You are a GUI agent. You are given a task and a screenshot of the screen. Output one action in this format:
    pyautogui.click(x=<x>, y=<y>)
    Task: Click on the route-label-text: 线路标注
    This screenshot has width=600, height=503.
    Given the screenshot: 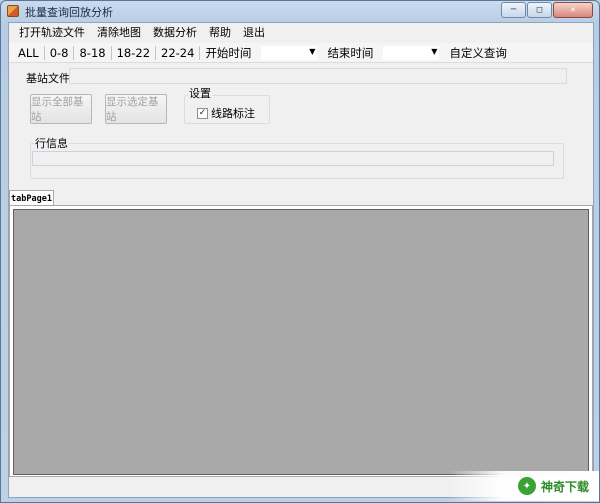 What is the action you would take?
    pyautogui.click(x=233, y=113)
    